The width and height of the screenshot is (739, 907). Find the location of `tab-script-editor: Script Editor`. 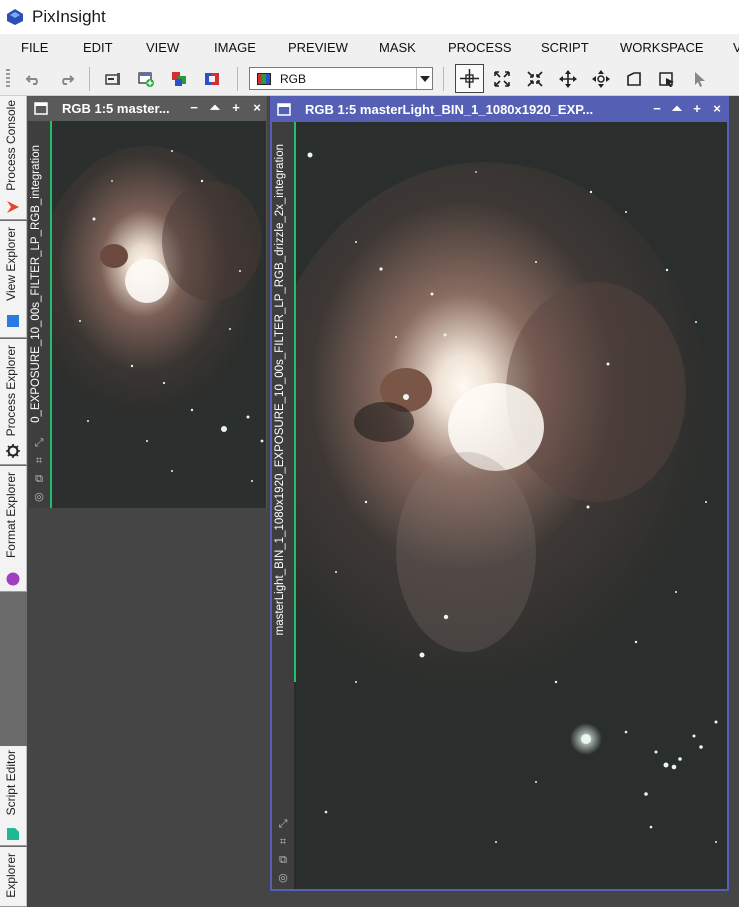

tab-script-editor: Script Editor is located at coordinates (13, 796).